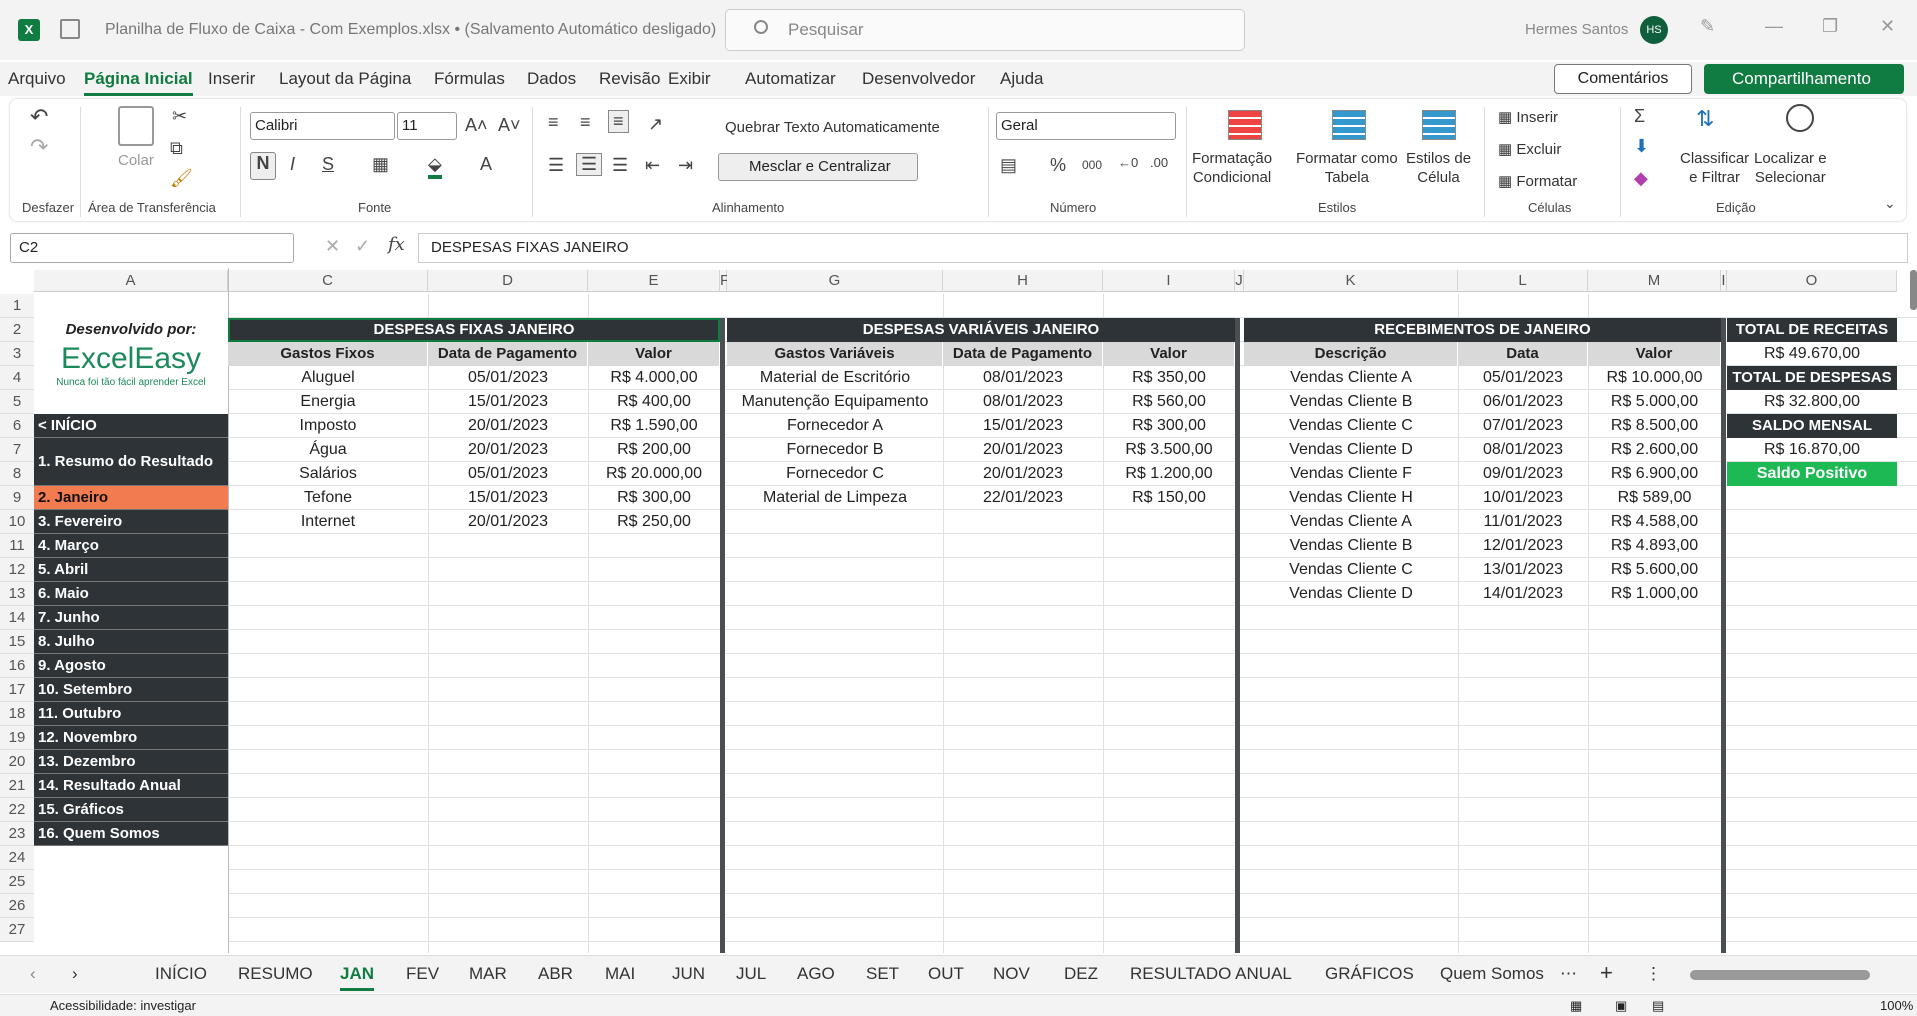  What do you see at coordinates (328, 402) in the screenshot?
I see `table-cell: Energia` at bounding box center [328, 402].